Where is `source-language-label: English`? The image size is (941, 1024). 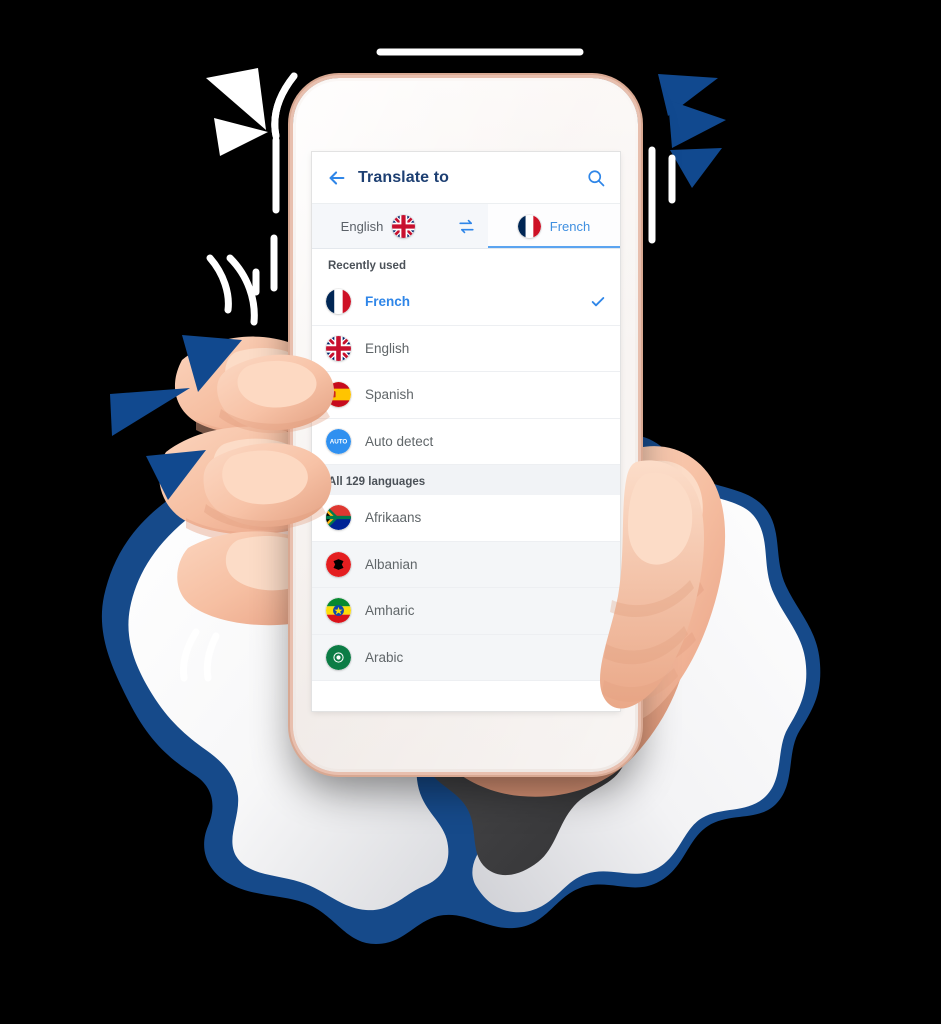
source-language-label: English is located at coordinates (362, 226).